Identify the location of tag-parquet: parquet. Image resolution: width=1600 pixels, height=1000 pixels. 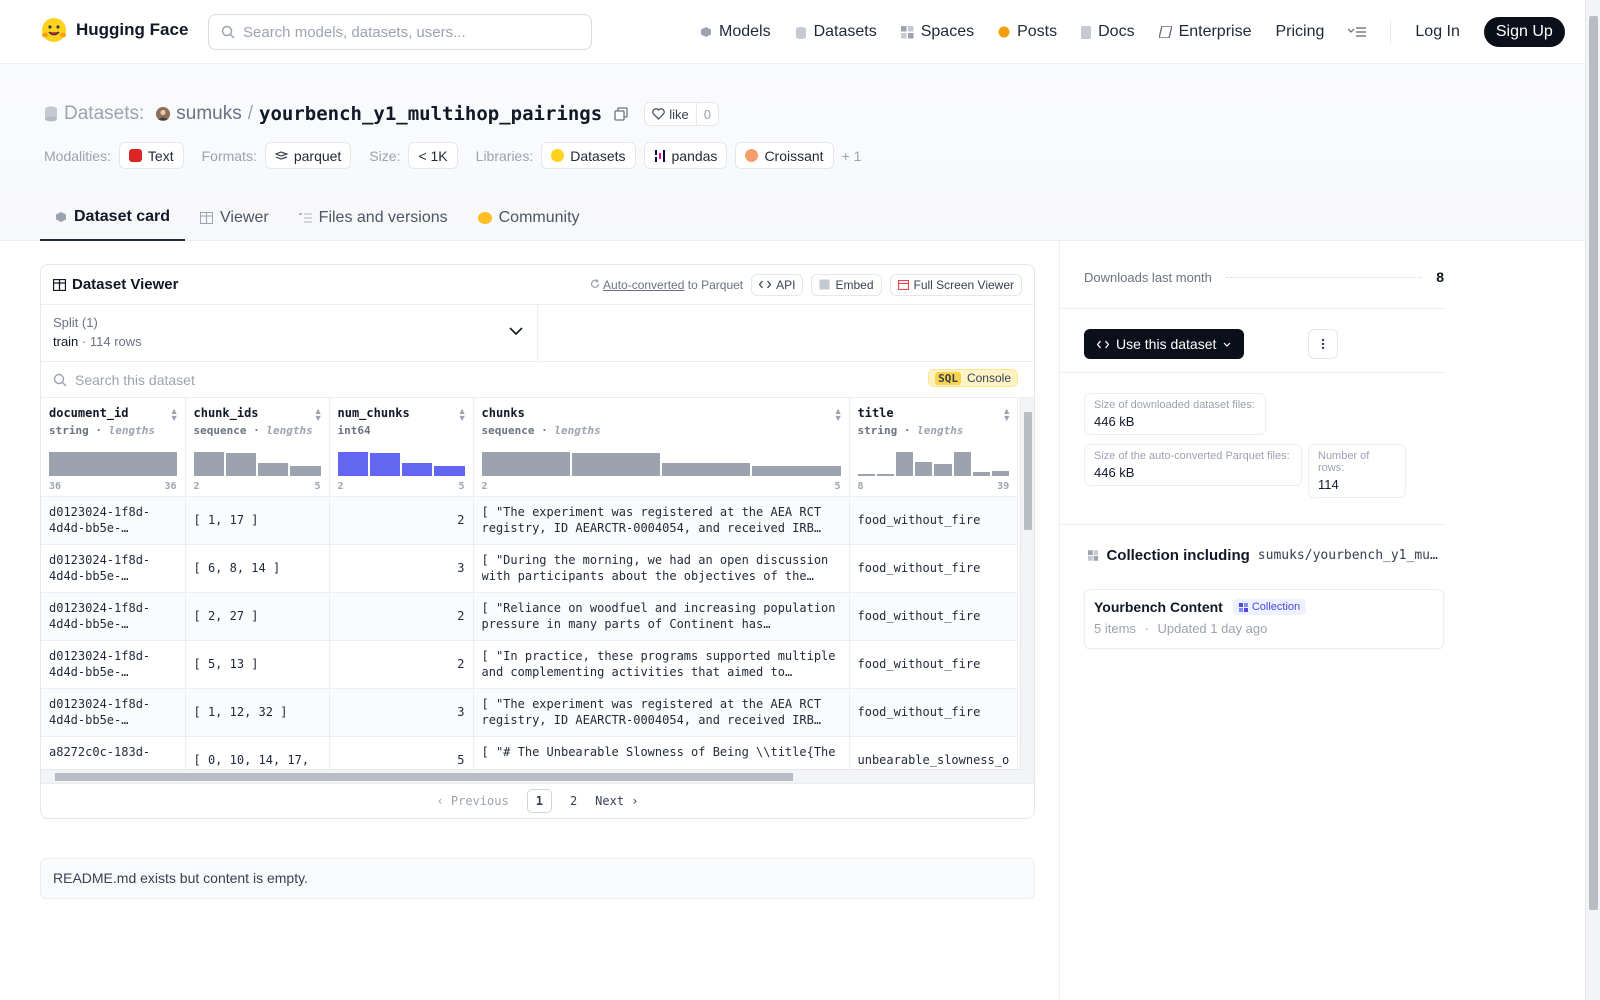
(308, 155).